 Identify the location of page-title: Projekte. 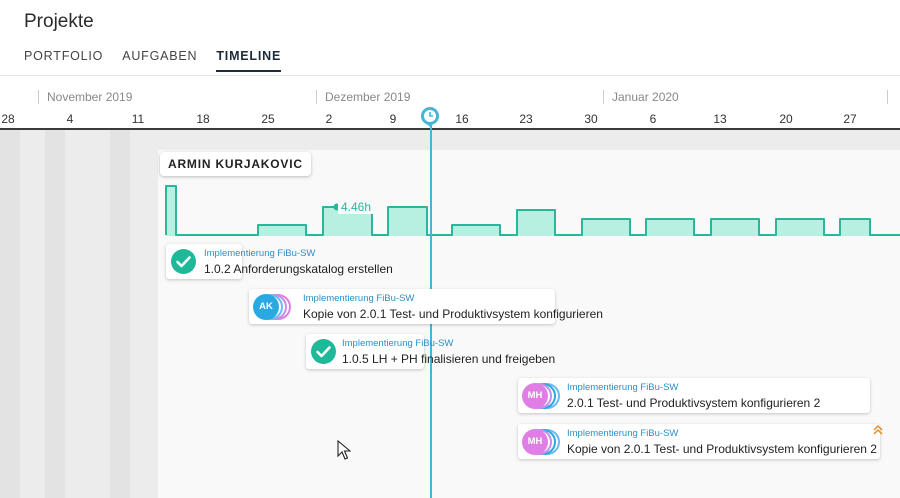
(59, 21).